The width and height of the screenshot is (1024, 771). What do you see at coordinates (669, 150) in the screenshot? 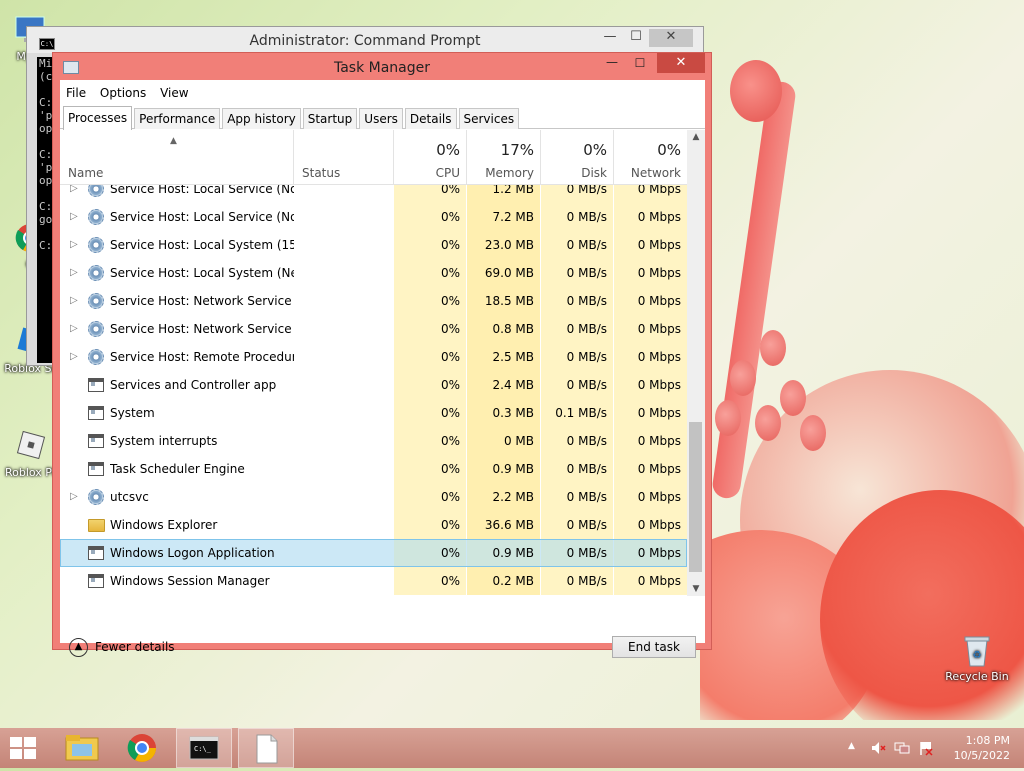
I see `network-total-percent: 0%` at bounding box center [669, 150].